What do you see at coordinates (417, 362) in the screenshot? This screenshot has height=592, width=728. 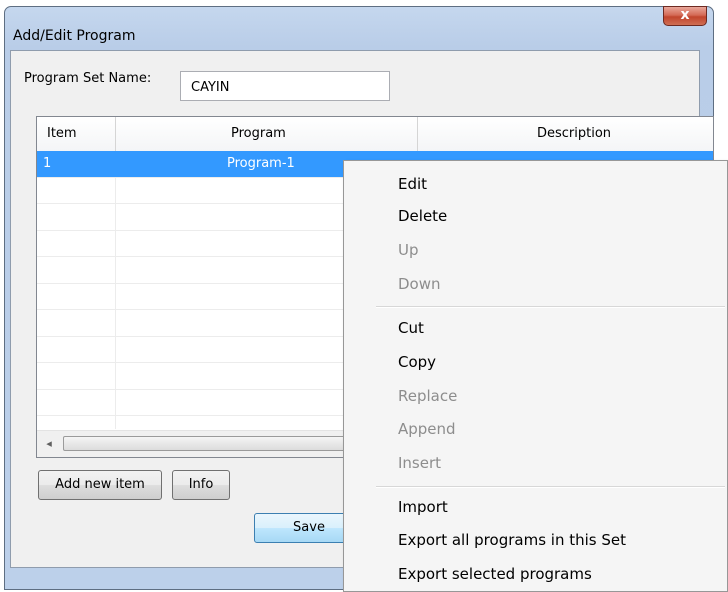 I see `menu-item-copy: Copy` at bounding box center [417, 362].